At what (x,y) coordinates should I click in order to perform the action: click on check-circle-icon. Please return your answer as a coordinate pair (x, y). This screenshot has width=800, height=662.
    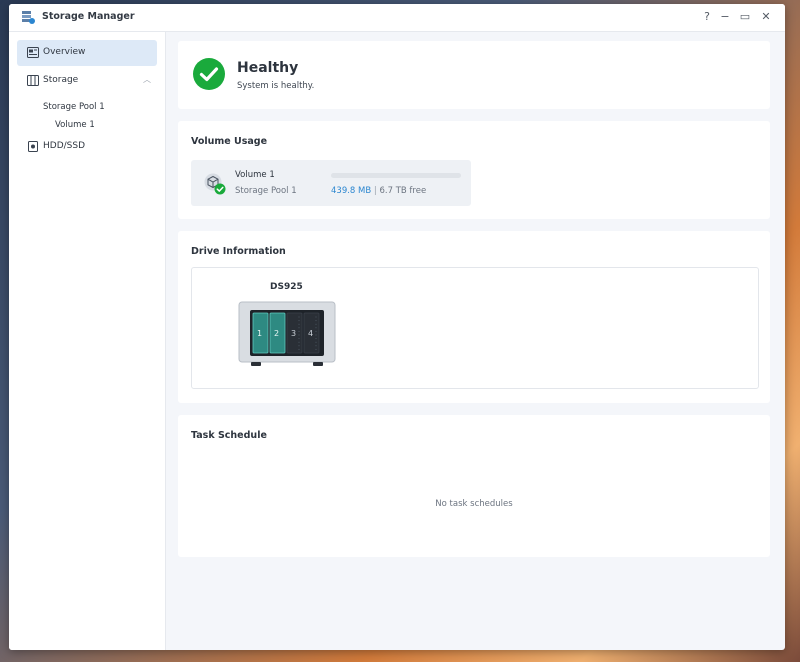
    Looking at the image, I should click on (209, 74).